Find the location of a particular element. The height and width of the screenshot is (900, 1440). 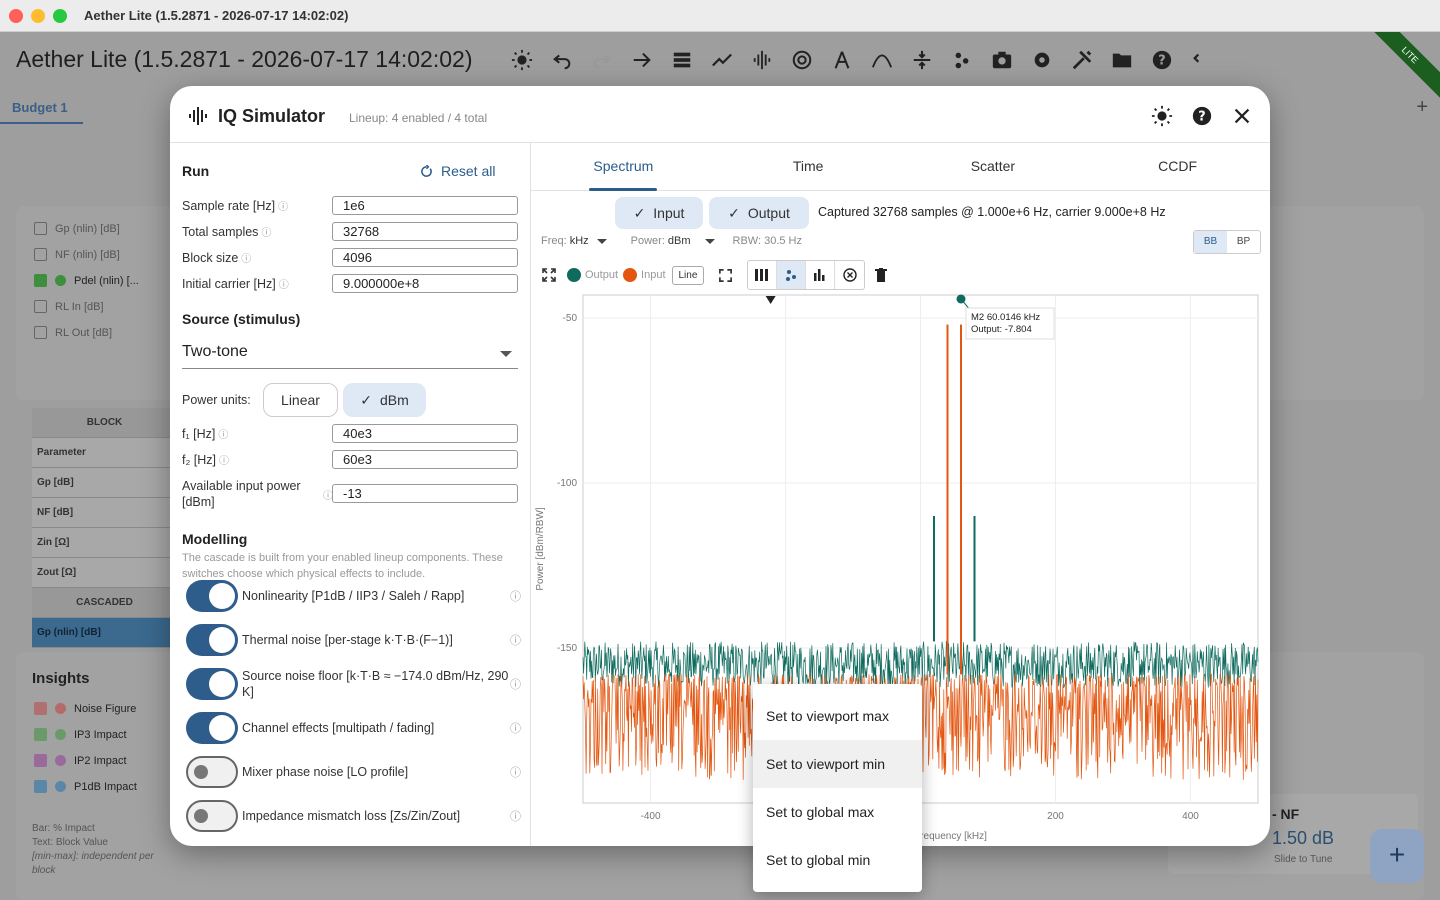

line-style-button: Line is located at coordinates (688, 275).